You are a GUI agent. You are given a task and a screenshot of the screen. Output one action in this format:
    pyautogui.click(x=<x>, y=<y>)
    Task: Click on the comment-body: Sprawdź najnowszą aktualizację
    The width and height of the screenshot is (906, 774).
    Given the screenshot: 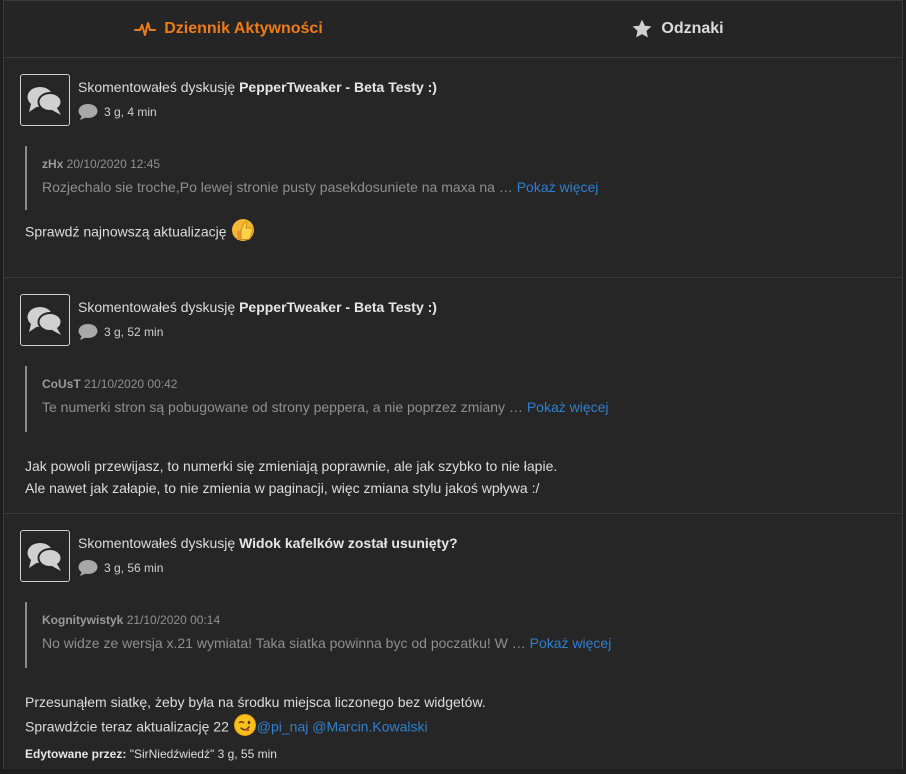 What is the action you would take?
    pyautogui.click(x=140, y=233)
    